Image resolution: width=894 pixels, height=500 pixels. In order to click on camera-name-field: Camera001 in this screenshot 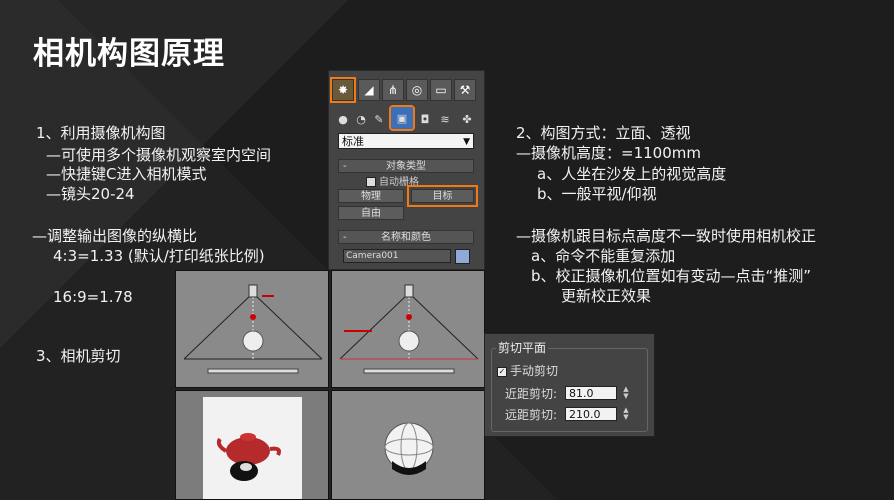, I will do `click(397, 256)`.